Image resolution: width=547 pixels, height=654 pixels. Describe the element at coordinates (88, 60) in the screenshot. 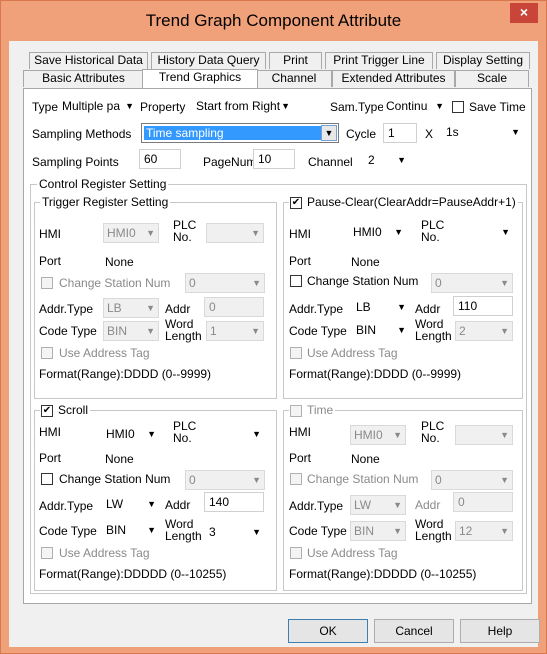

I see `tab-save-historical-data: Save Historical Data` at that location.